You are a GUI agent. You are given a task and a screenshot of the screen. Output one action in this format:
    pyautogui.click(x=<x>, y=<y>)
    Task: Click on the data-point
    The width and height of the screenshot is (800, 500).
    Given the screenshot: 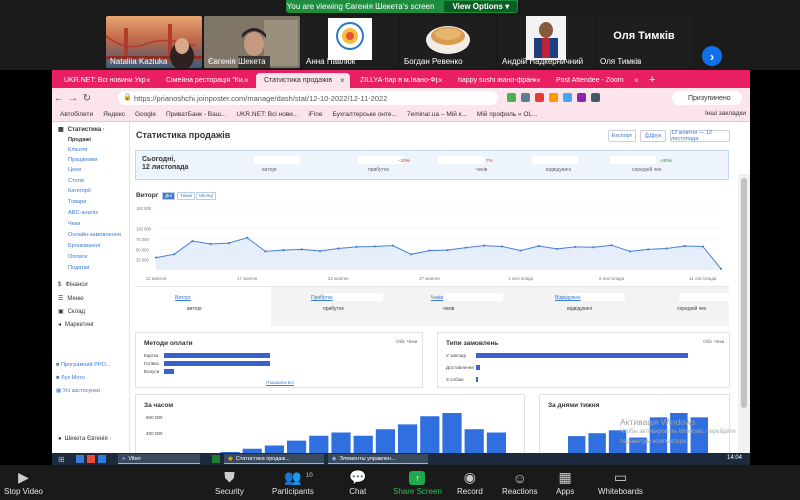 What is the action you would take?
    pyautogui.click(x=721, y=268)
    